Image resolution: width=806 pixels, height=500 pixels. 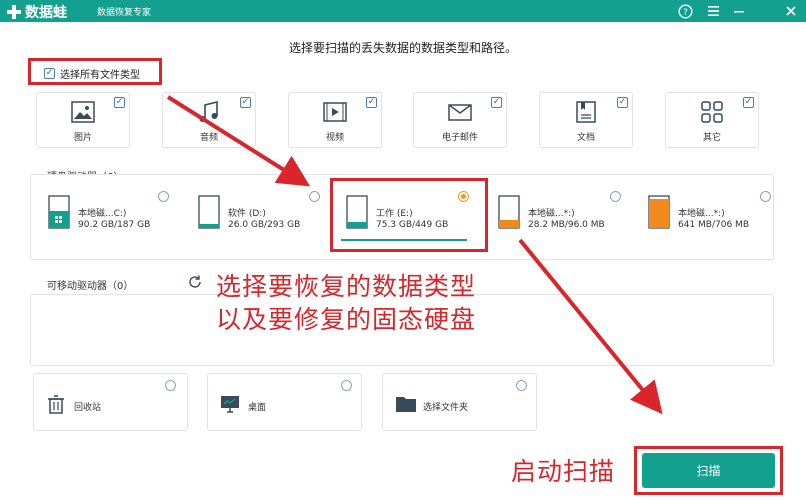 I want to click on location-choose-folder: 选择文件夹, so click(x=459, y=402).